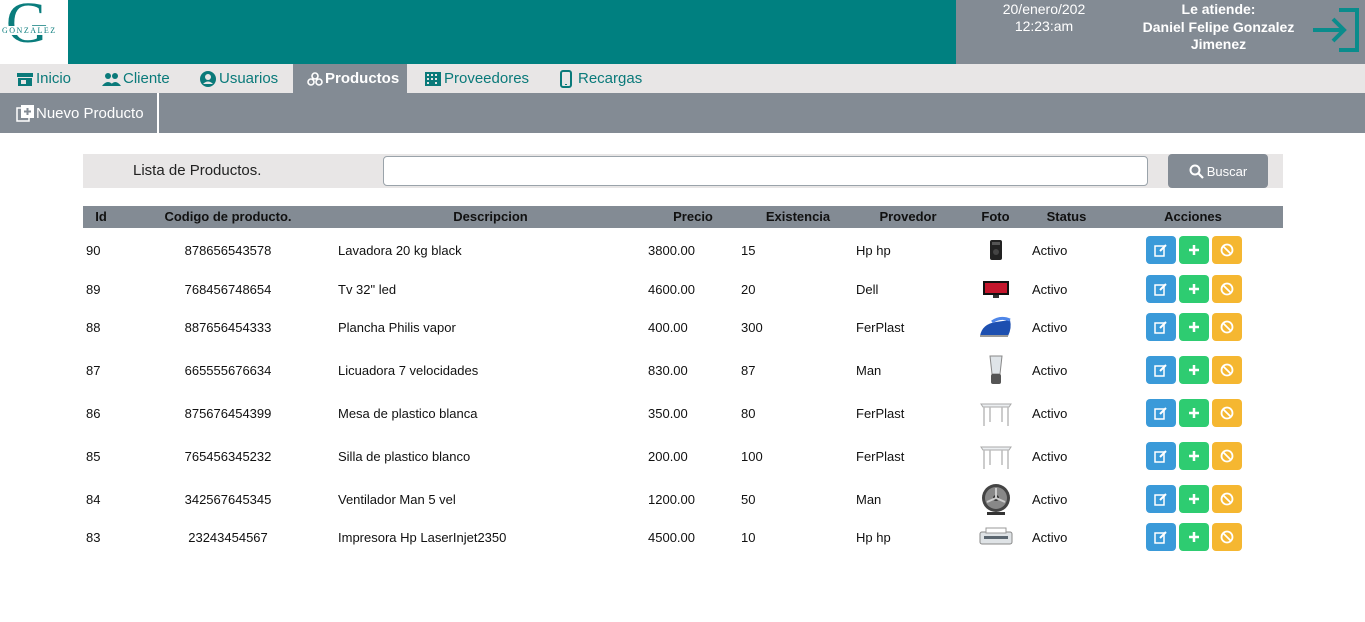 The height and width of the screenshot is (622, 1365). What do you see at coordinates (869, 499) in the screenshot?
I see `cell-supplier: Man` at bounding box center [869, 499].